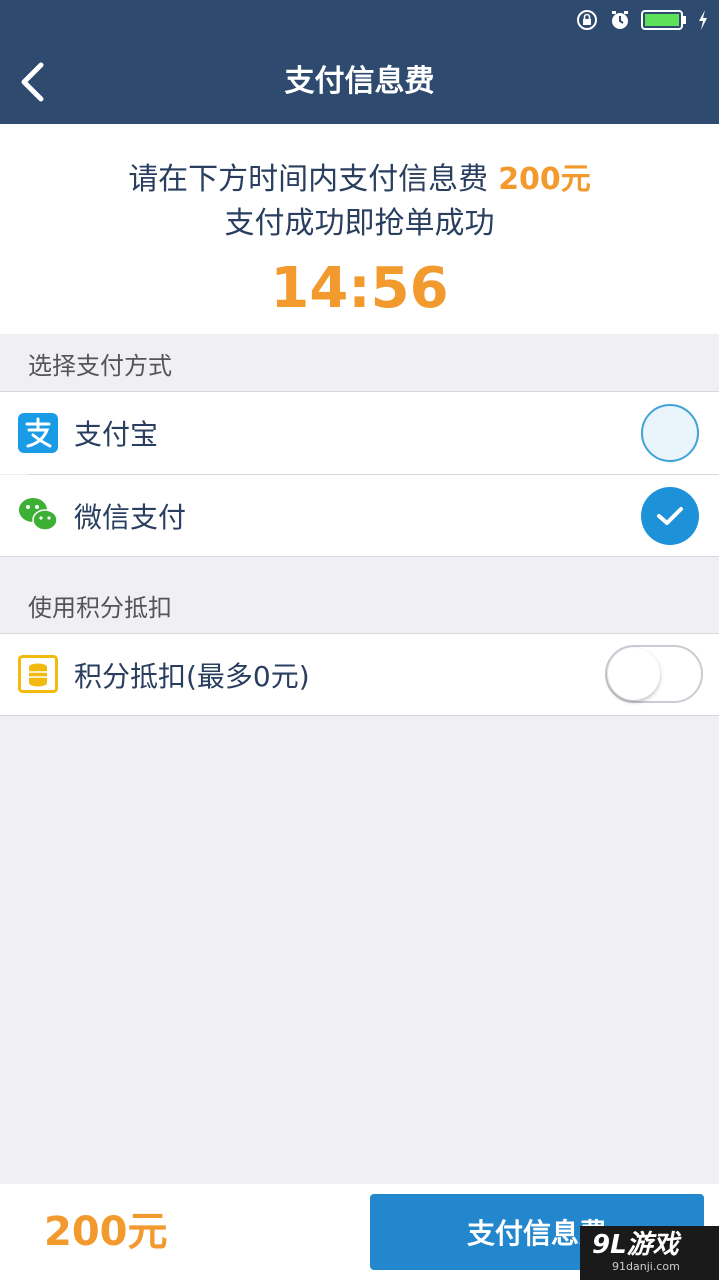 The image size is (719, 1280). I want to click on status-icons, so click(642, 20).